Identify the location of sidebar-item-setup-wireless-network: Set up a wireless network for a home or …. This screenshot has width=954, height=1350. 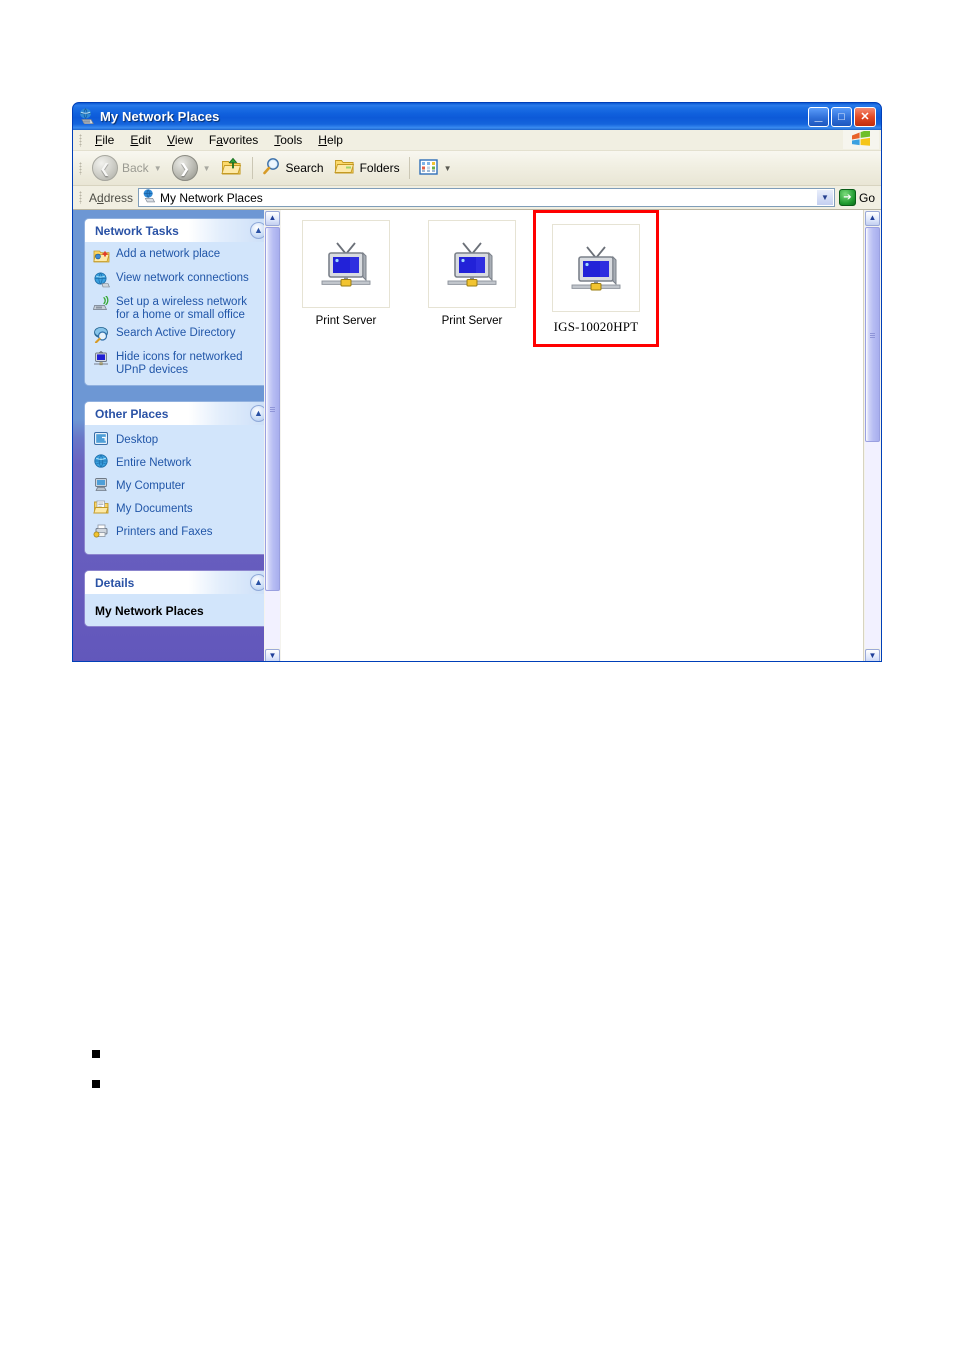
(179, 308).